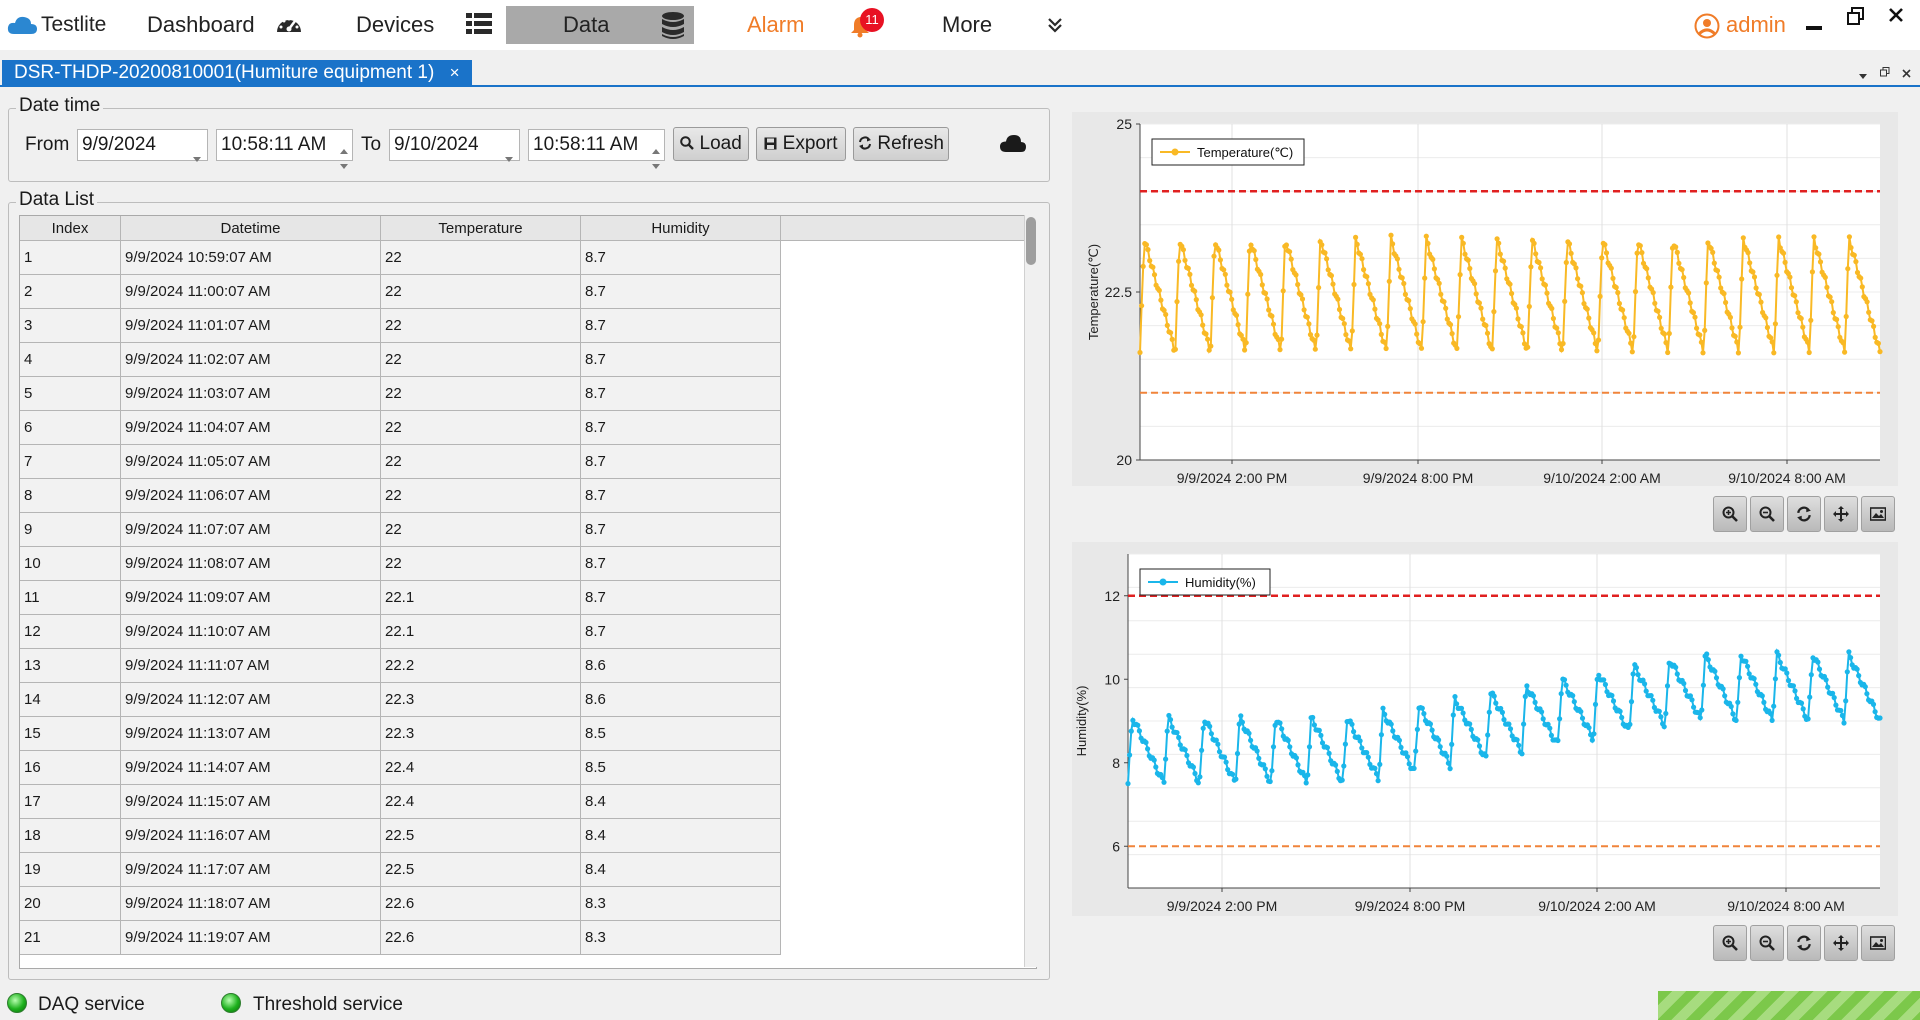 This screenshot has height=1020, width=1920. I want to click on table-row: 8 9/9/2024 11:06:07 AM 22 8.7, so click(400, 496).